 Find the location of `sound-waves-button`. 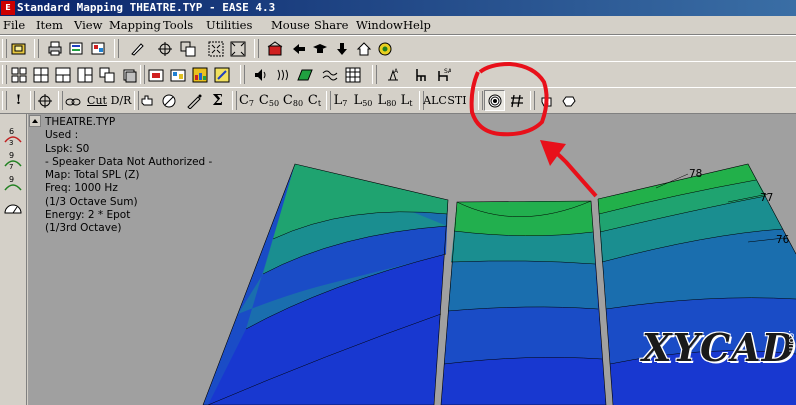

sound-waves-button is located at coordinates (282, 74).